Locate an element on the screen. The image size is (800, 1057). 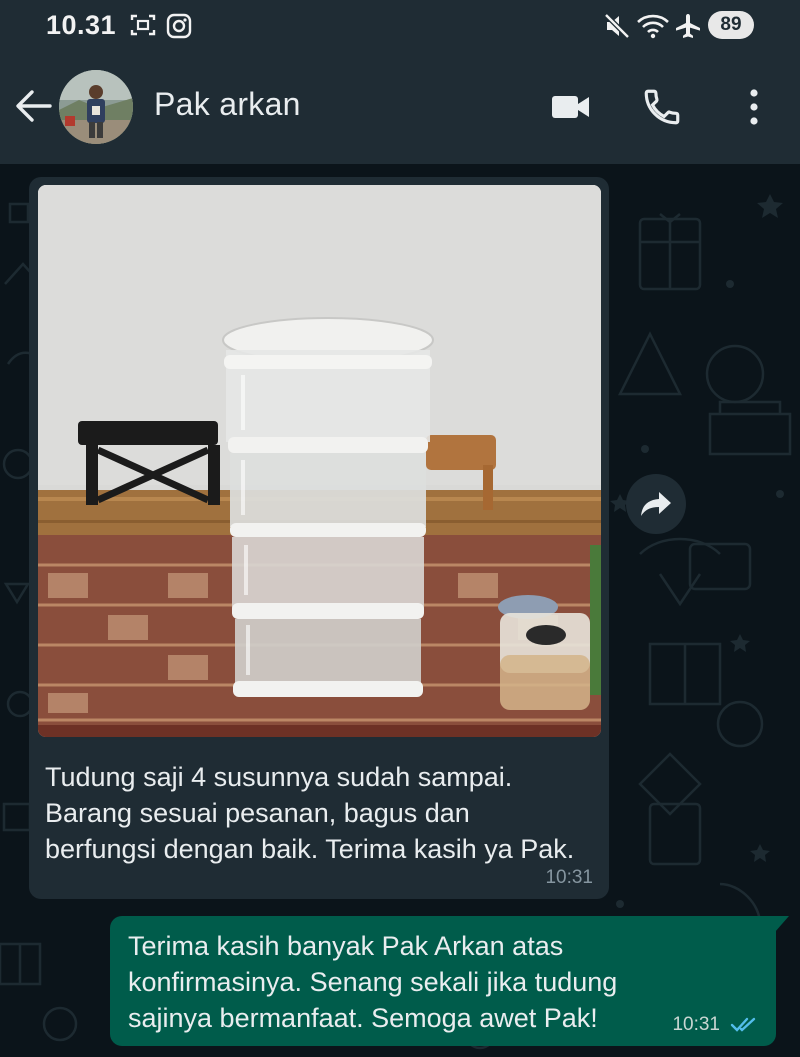
read-receipt-icon is located at coordinates (743, 1024).